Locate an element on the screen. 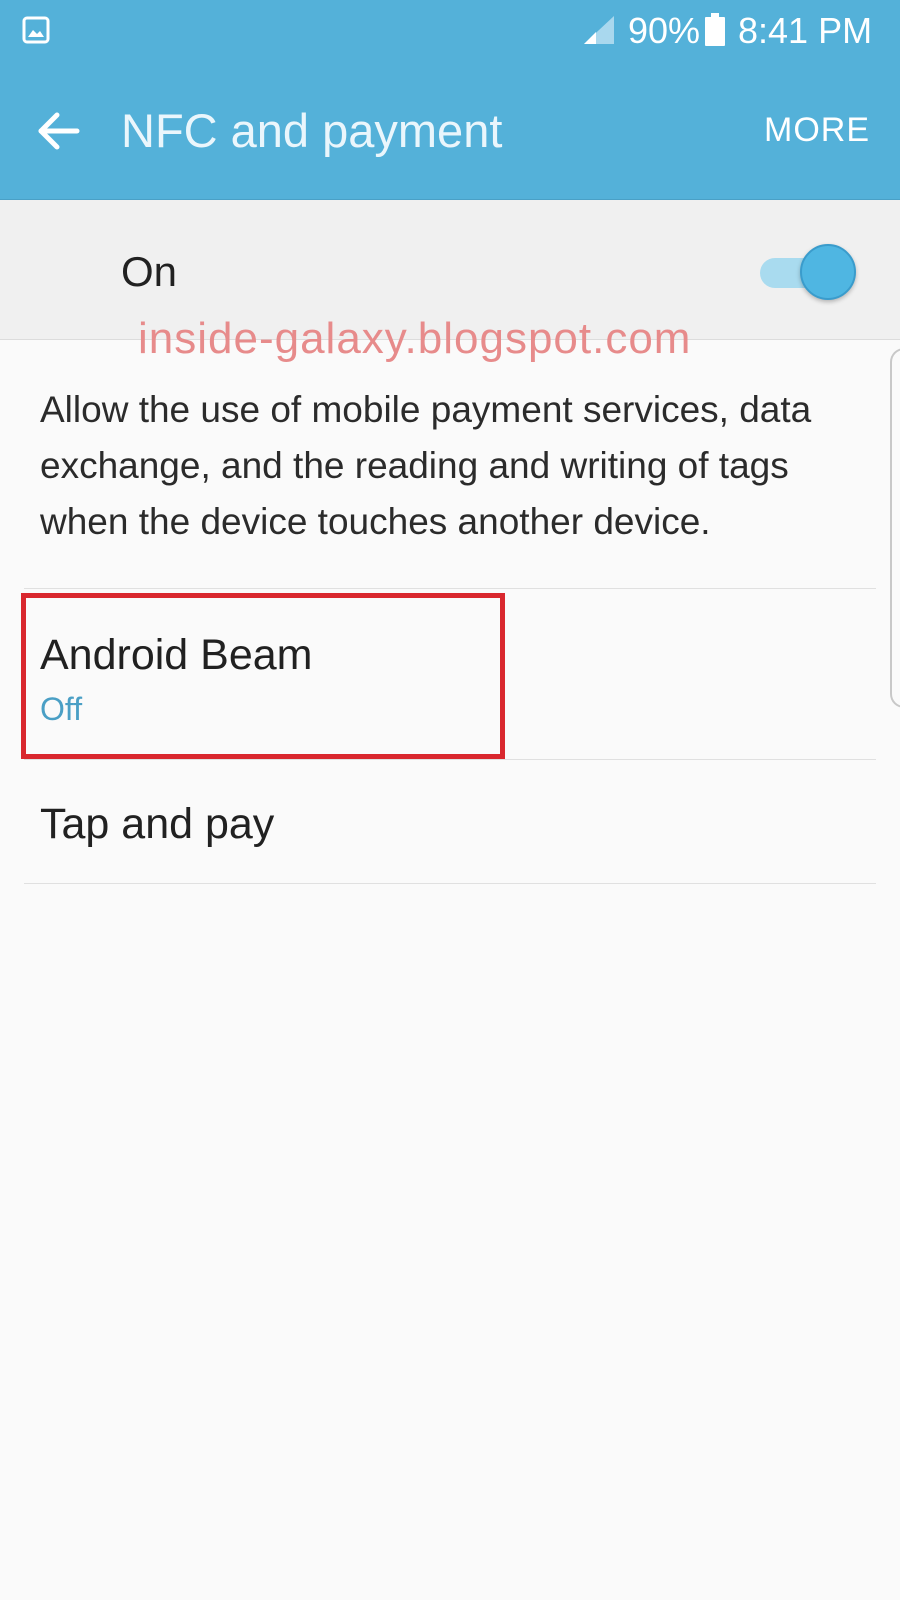  master-switch-label: On is located at coordinates (149, 271).